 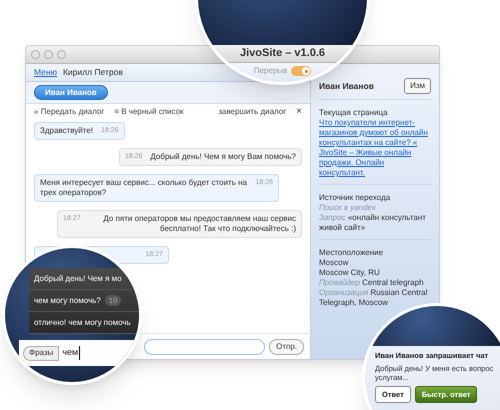 What do you see at coordinates (271, 71) in the screenshot?
I see `break-label: Перерыв` at bounding box center [271, 71].